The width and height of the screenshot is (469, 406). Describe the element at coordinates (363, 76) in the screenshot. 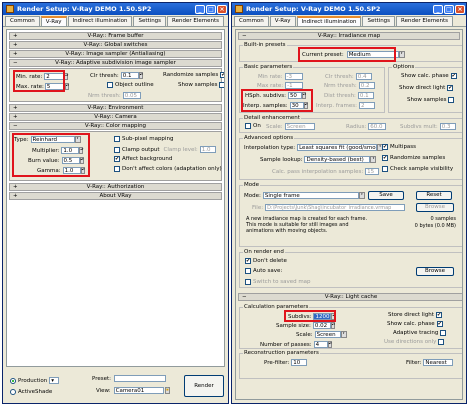

I see `clr-thresh-input: 0.4` at that location.